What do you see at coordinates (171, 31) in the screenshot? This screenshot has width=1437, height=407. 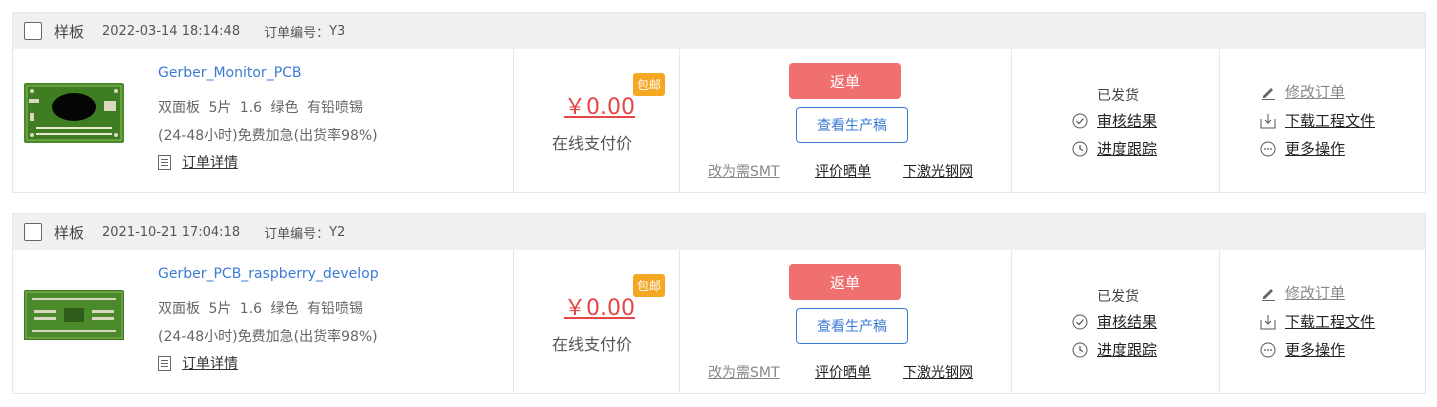 I see `order-datetime: 2022-03-14 18:14:48` at bounding box center [171, 31].